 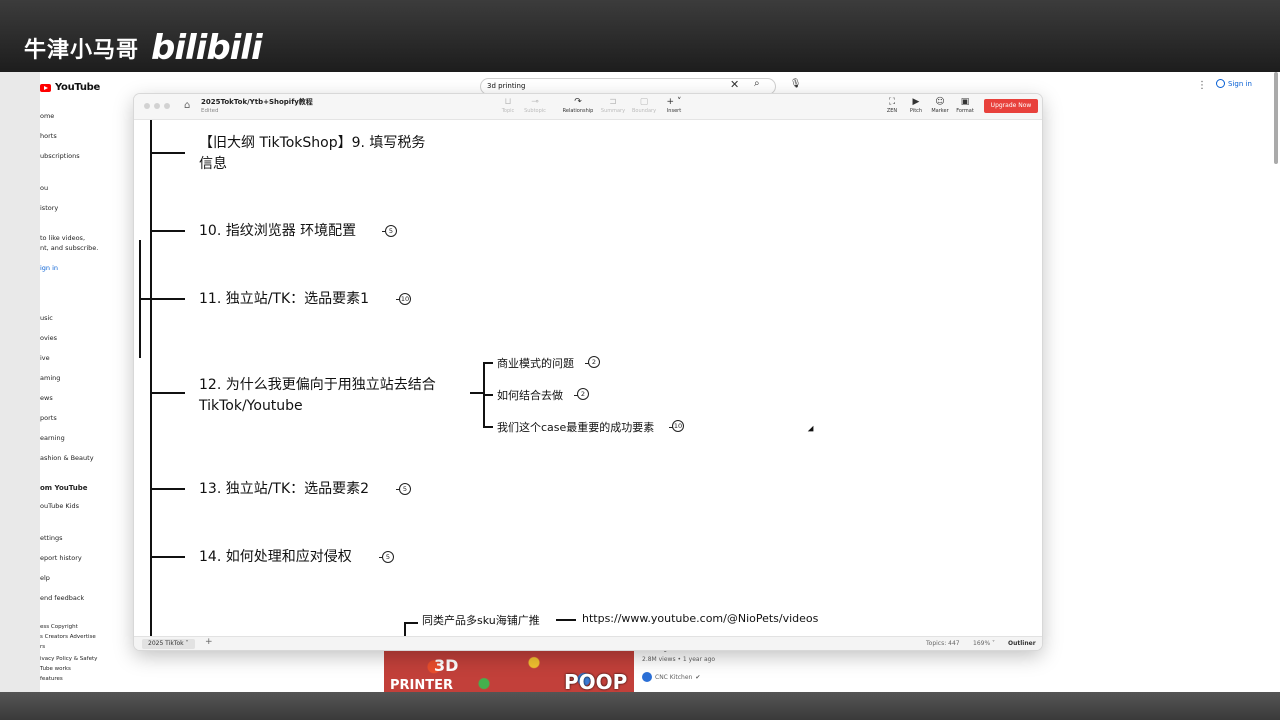 What do you see at coordinates (275, 557) in the screenshot?
I see `topic-node-14: 14. 如何处理和应对侵权` at bounding box center [275, 557].